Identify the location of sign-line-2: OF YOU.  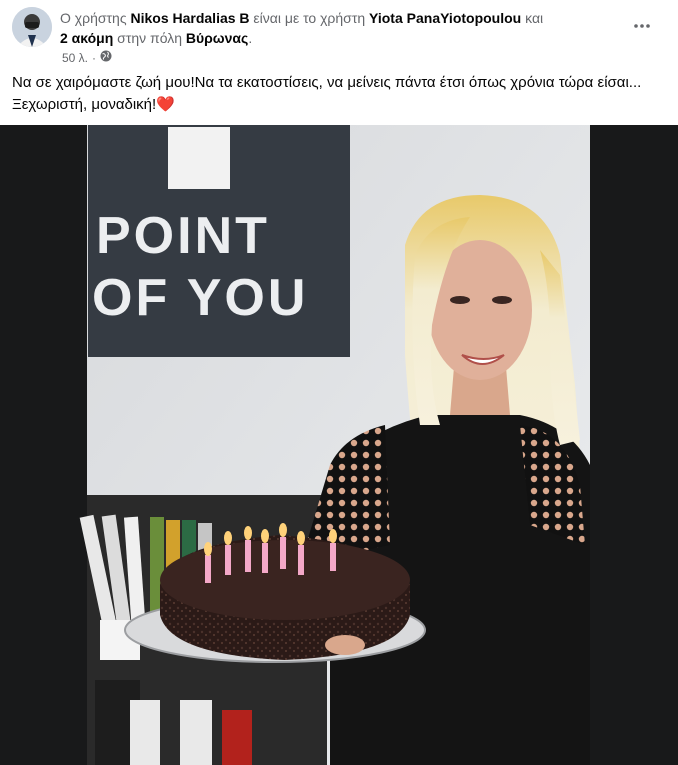
(200, 298).